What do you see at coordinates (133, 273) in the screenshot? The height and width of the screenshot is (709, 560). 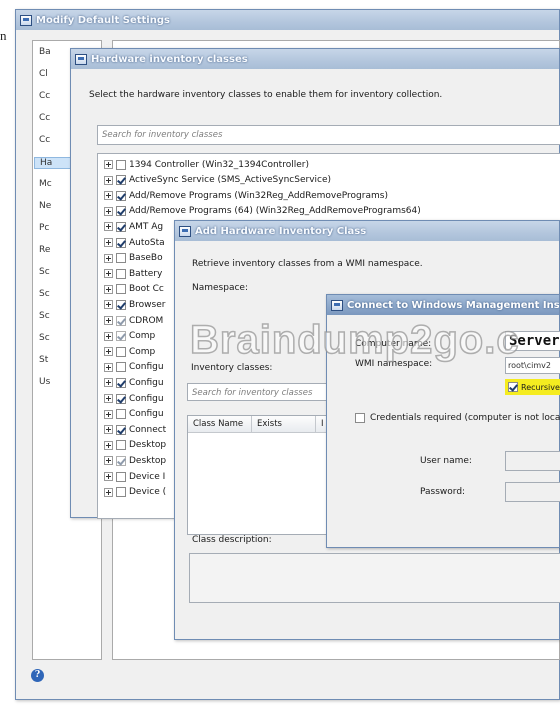 I see `inventory-class-row: Battery` at bounding box center [133, 273].